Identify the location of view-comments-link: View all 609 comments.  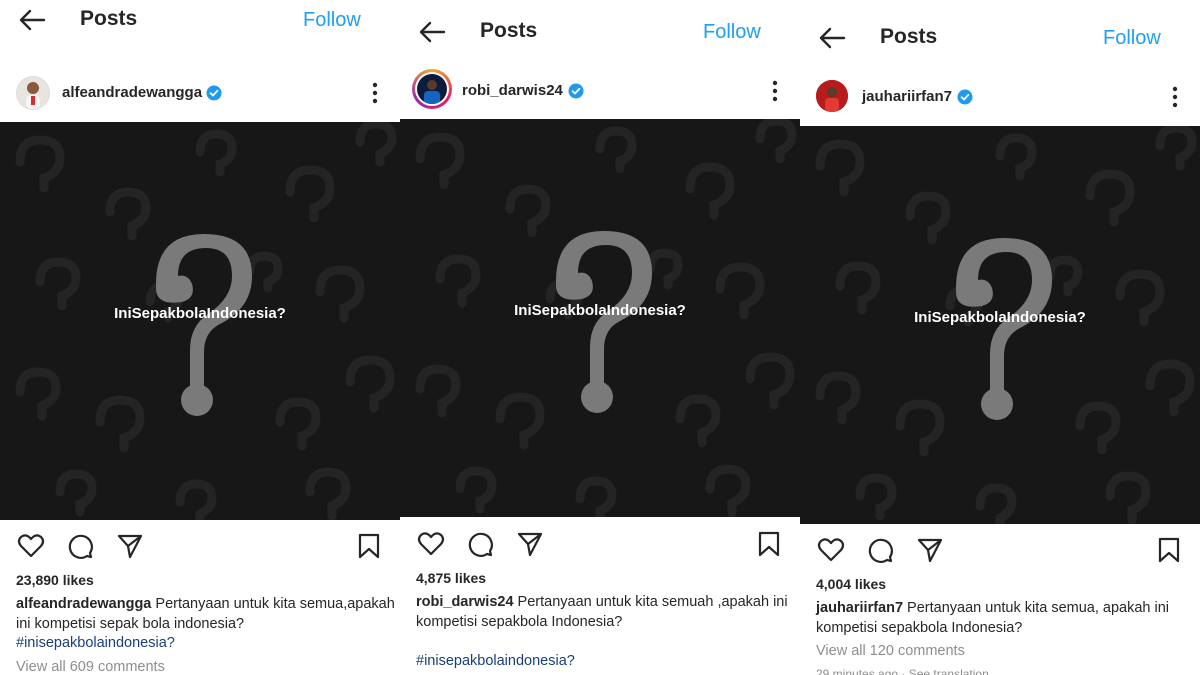
(90, 667).